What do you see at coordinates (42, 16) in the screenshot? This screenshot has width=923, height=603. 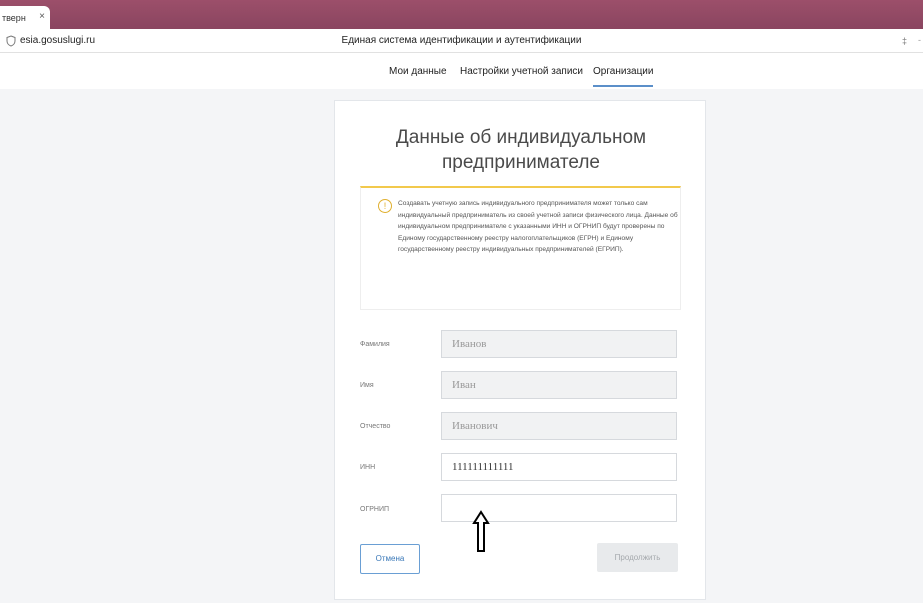 I see `close-icon: ×` at bounding box center [42, 16].